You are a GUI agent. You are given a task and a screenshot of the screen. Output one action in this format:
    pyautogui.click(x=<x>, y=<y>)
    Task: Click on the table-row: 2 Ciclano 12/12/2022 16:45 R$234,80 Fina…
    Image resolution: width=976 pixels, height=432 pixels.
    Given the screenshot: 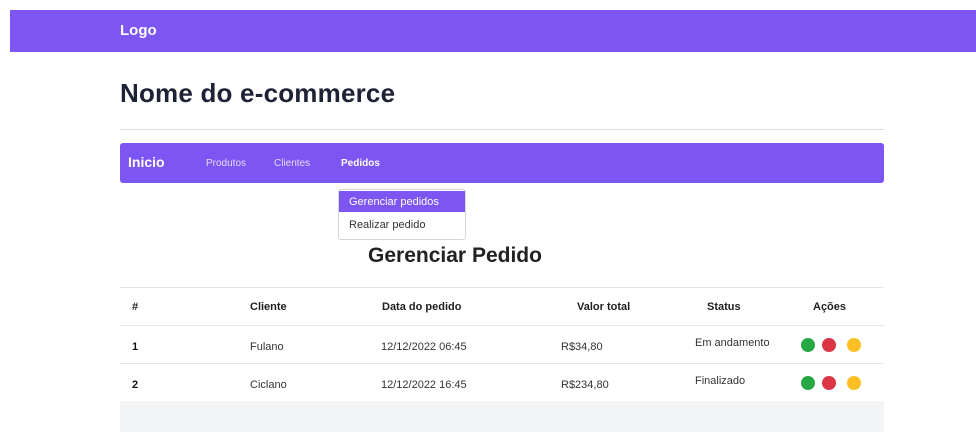 What is the action you would take?
    pyautogui.click(x=502, y=382)
    